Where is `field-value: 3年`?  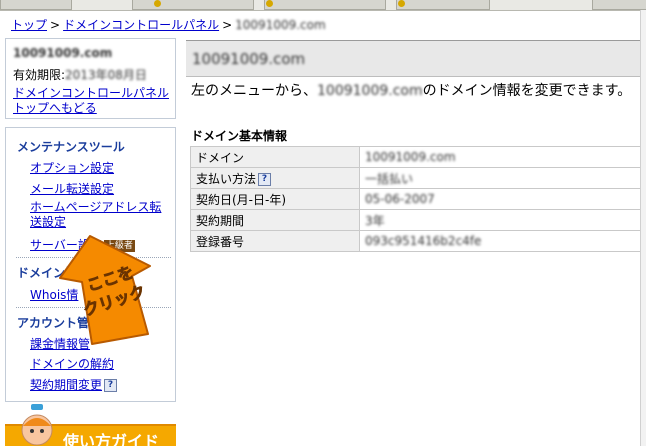
field-value: 3年 is located at coordinates (375, 220).